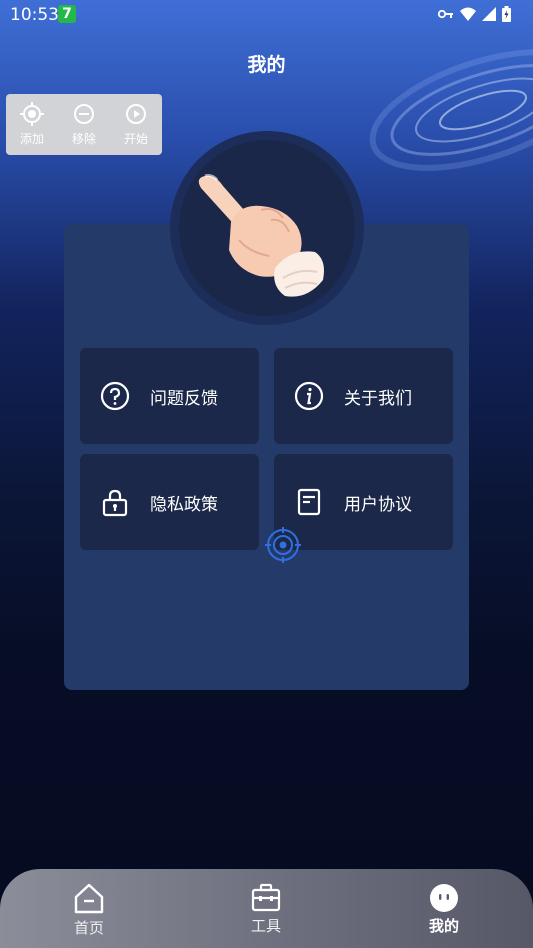  I want to click on privacy-policy-label: 隐私政策, so click(184, 504).